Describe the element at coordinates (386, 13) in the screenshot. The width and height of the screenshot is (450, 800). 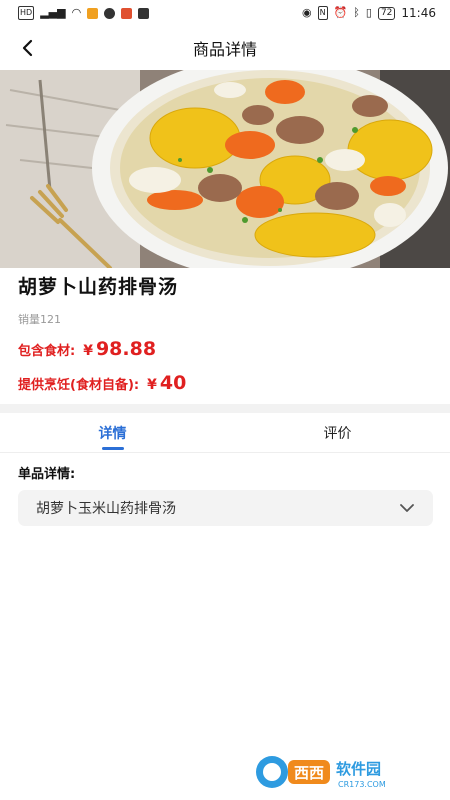
I see `battery-icon: 72` at that location.